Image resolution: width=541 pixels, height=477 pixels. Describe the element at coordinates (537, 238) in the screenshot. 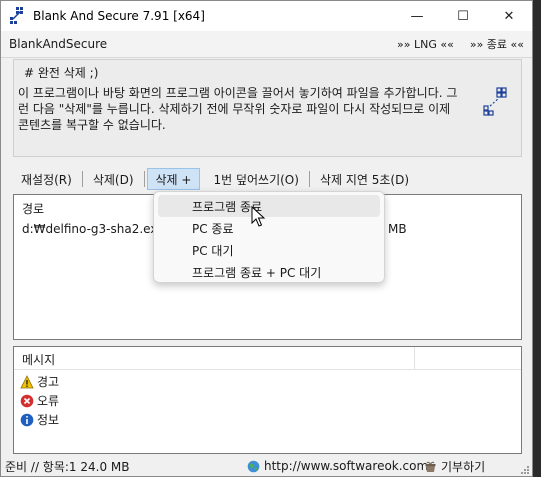

I see `desktop-background` at that location.